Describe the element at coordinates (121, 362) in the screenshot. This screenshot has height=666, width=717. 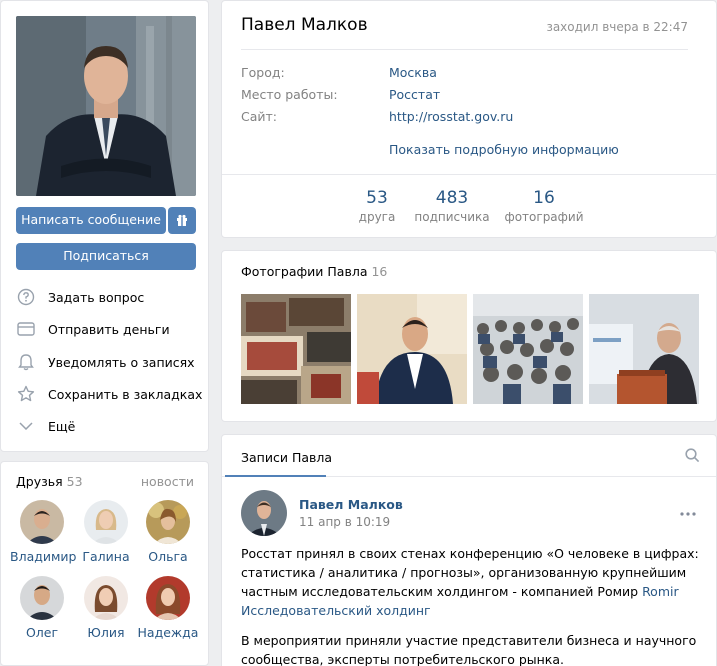
I see `notify-posts-label: Уведомлять о записях` at that location.